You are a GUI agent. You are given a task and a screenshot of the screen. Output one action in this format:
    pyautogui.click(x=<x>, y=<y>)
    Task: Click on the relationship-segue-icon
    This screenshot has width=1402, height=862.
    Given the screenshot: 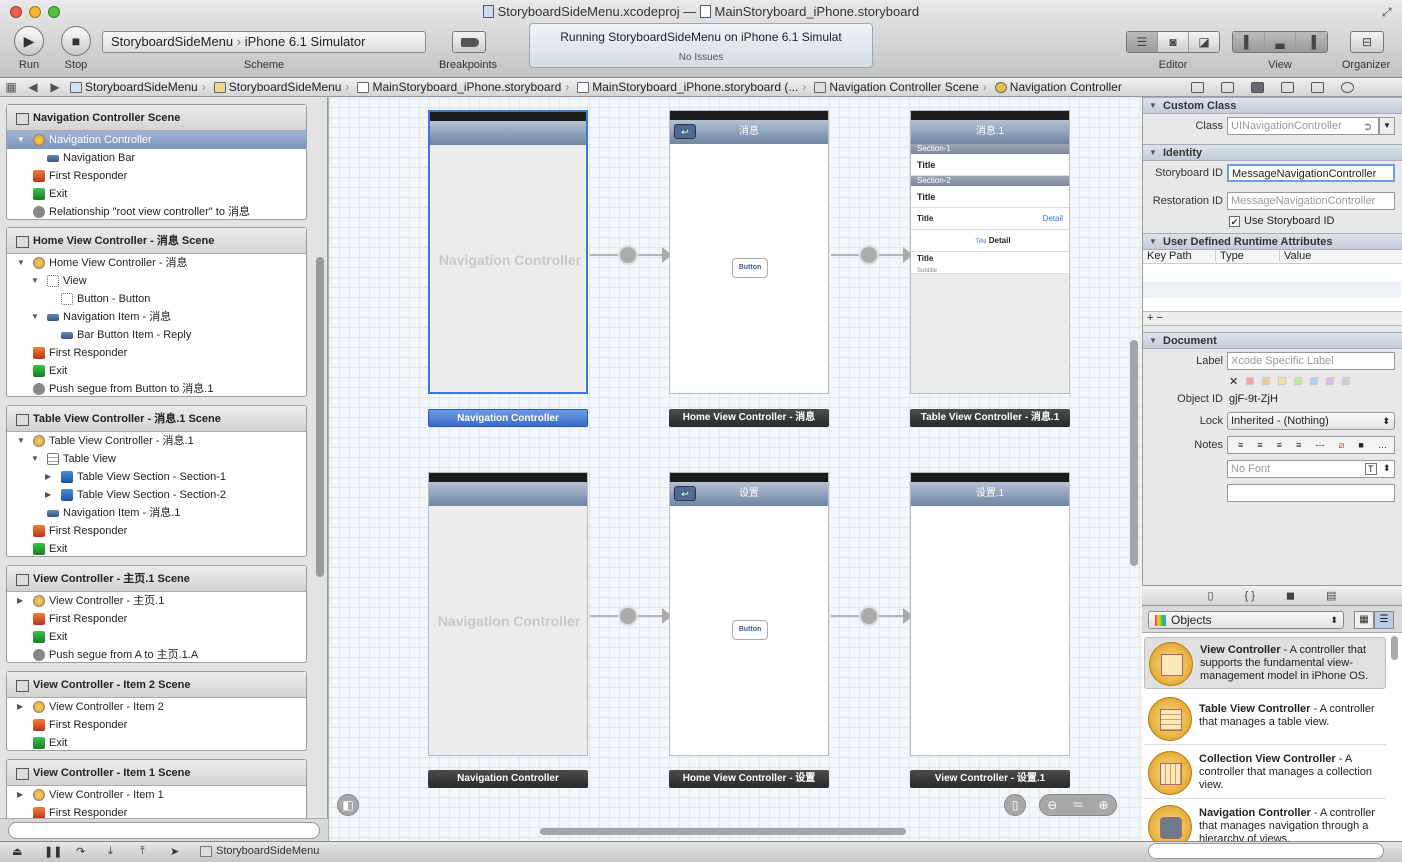 What is the action you would take?
    pyautogui.click(x=628, y=616)
    